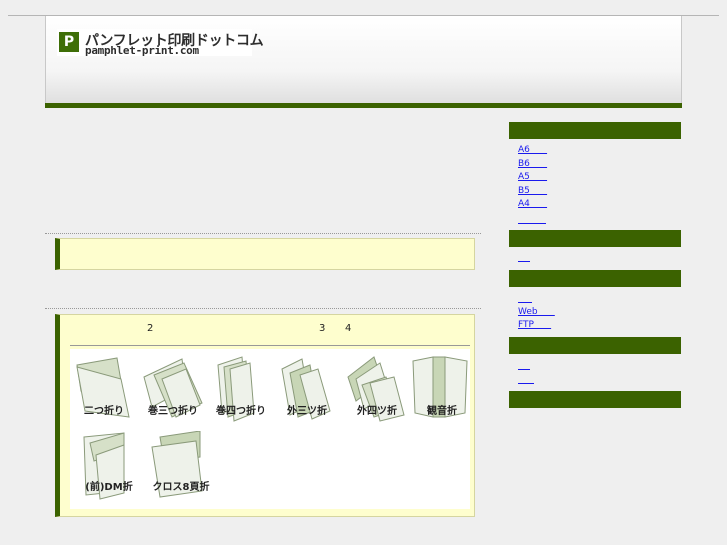 This screenshot has height=545, width=727. Describe the element at coordinates (532, 177) in the screenshot. I see `sidebar-link-a5: A5` at that location.